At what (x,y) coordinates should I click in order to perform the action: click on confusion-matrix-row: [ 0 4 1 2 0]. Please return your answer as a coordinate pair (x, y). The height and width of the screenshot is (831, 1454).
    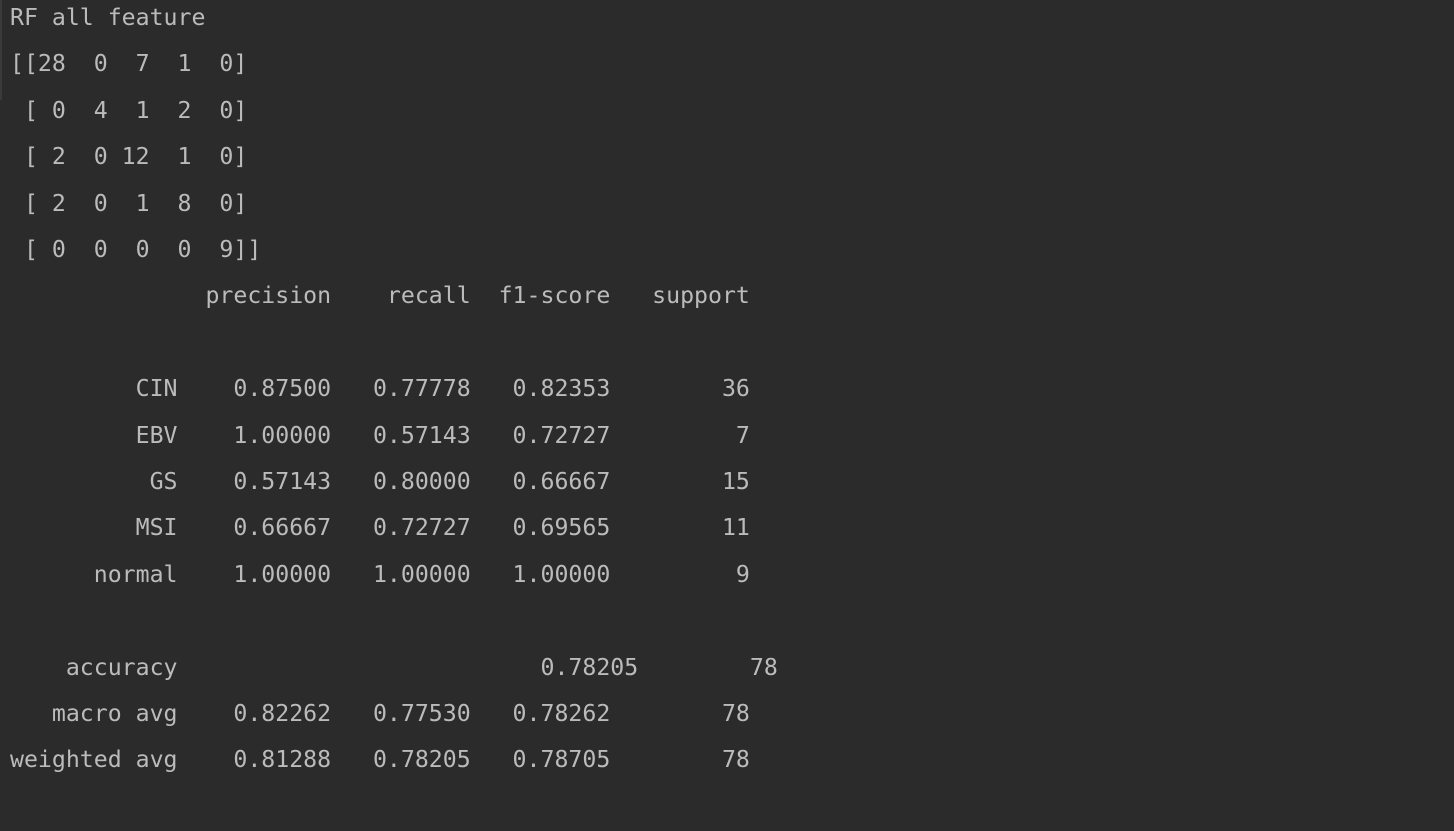
    Looking at the image, I should click on (129, 110).